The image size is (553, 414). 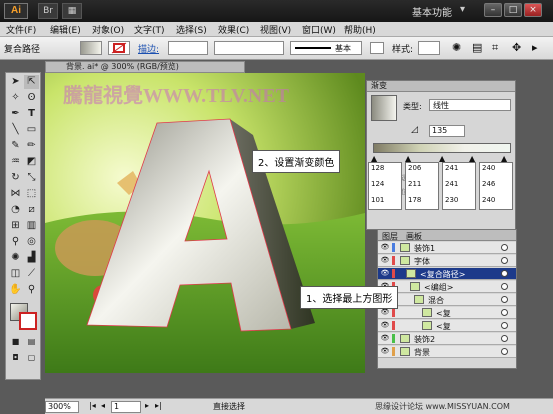 I want to click on eraser-icon: ◩, so click(x=31, y=162).